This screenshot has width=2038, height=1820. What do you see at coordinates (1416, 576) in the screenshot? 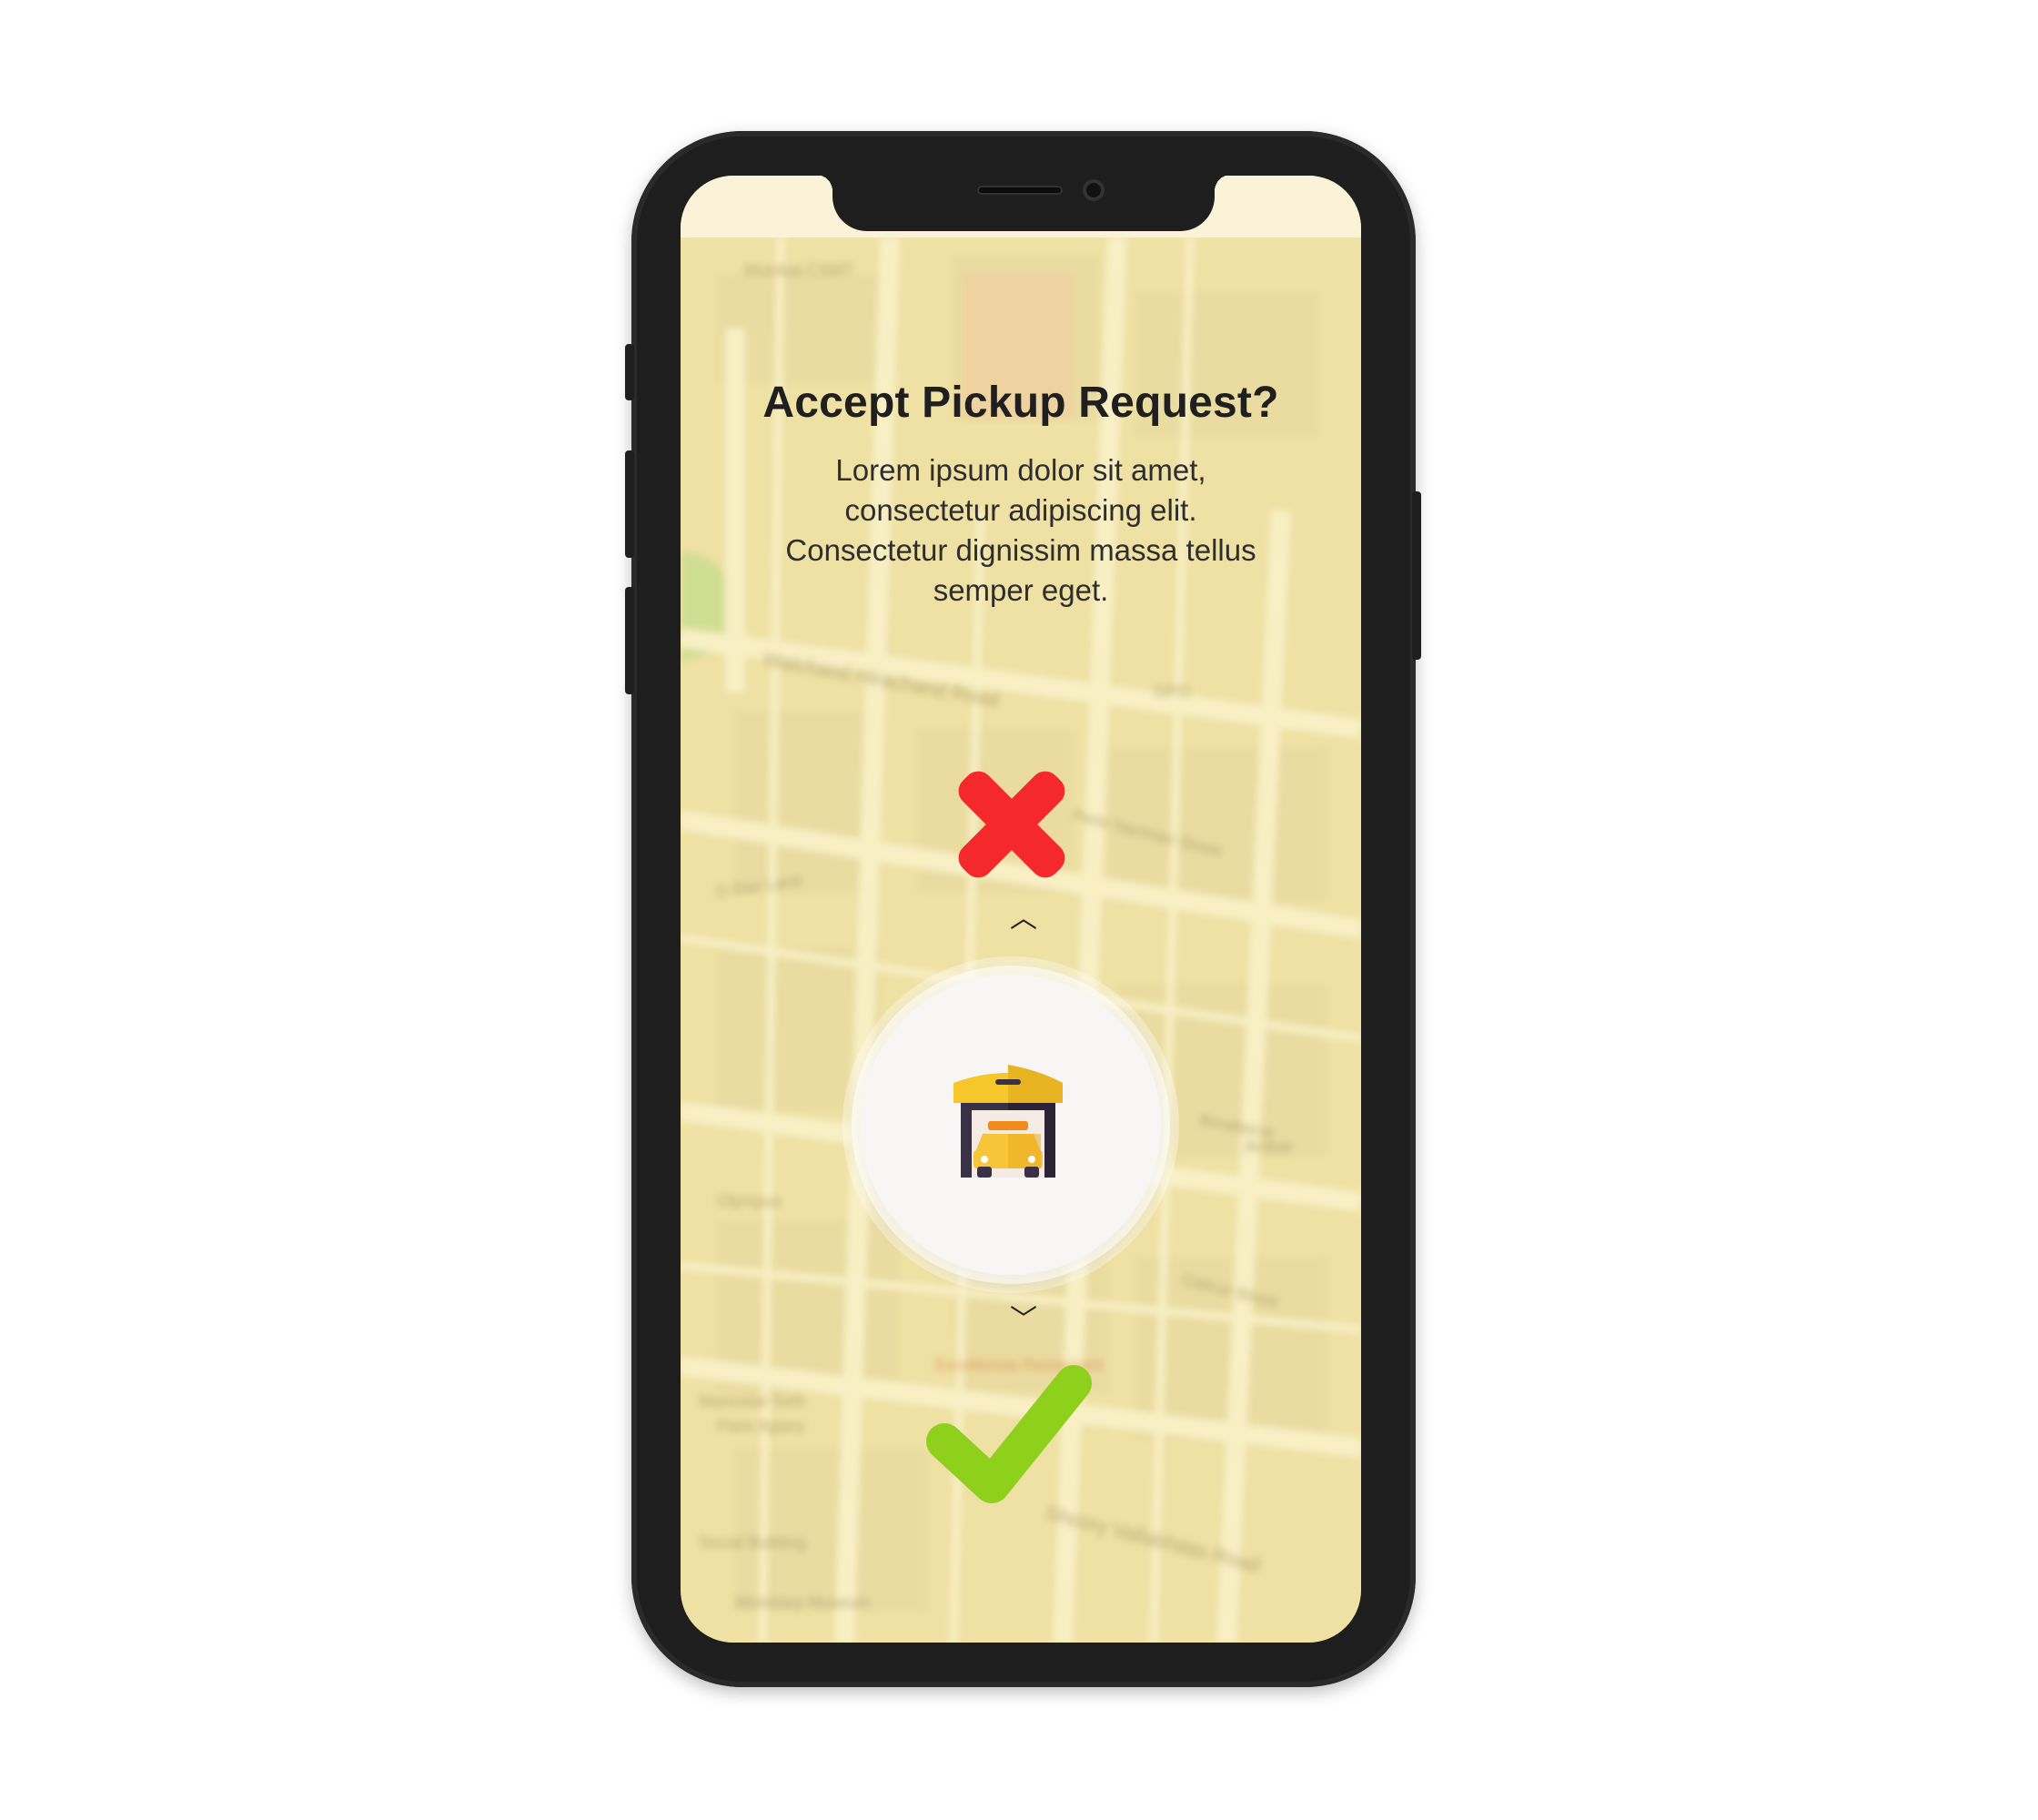
I see `power-button` at bounding box center [1416, 576].